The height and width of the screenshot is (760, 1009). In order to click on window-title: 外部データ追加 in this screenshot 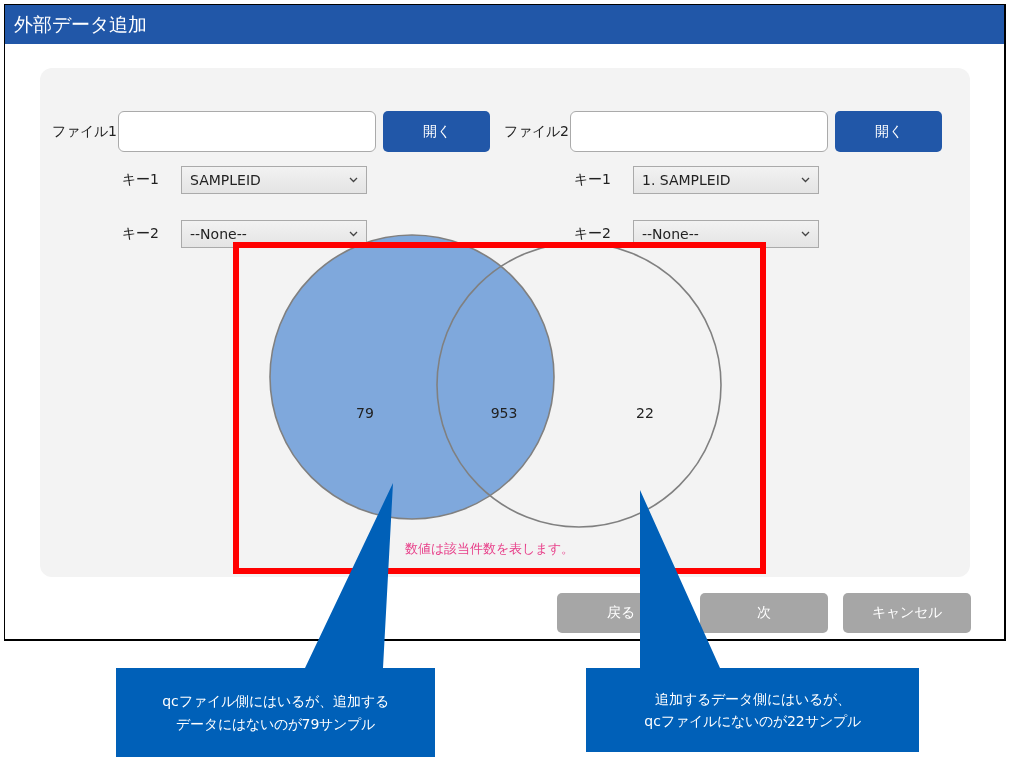, I will do `click(80, 24)`.